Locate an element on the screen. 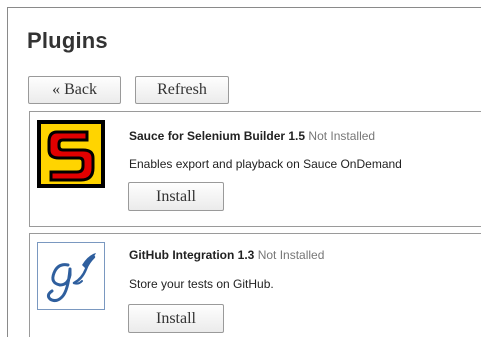 The image size is (481, 337). plugin-description: Store your tests on GitHub. is located at coordinates (201, 284).